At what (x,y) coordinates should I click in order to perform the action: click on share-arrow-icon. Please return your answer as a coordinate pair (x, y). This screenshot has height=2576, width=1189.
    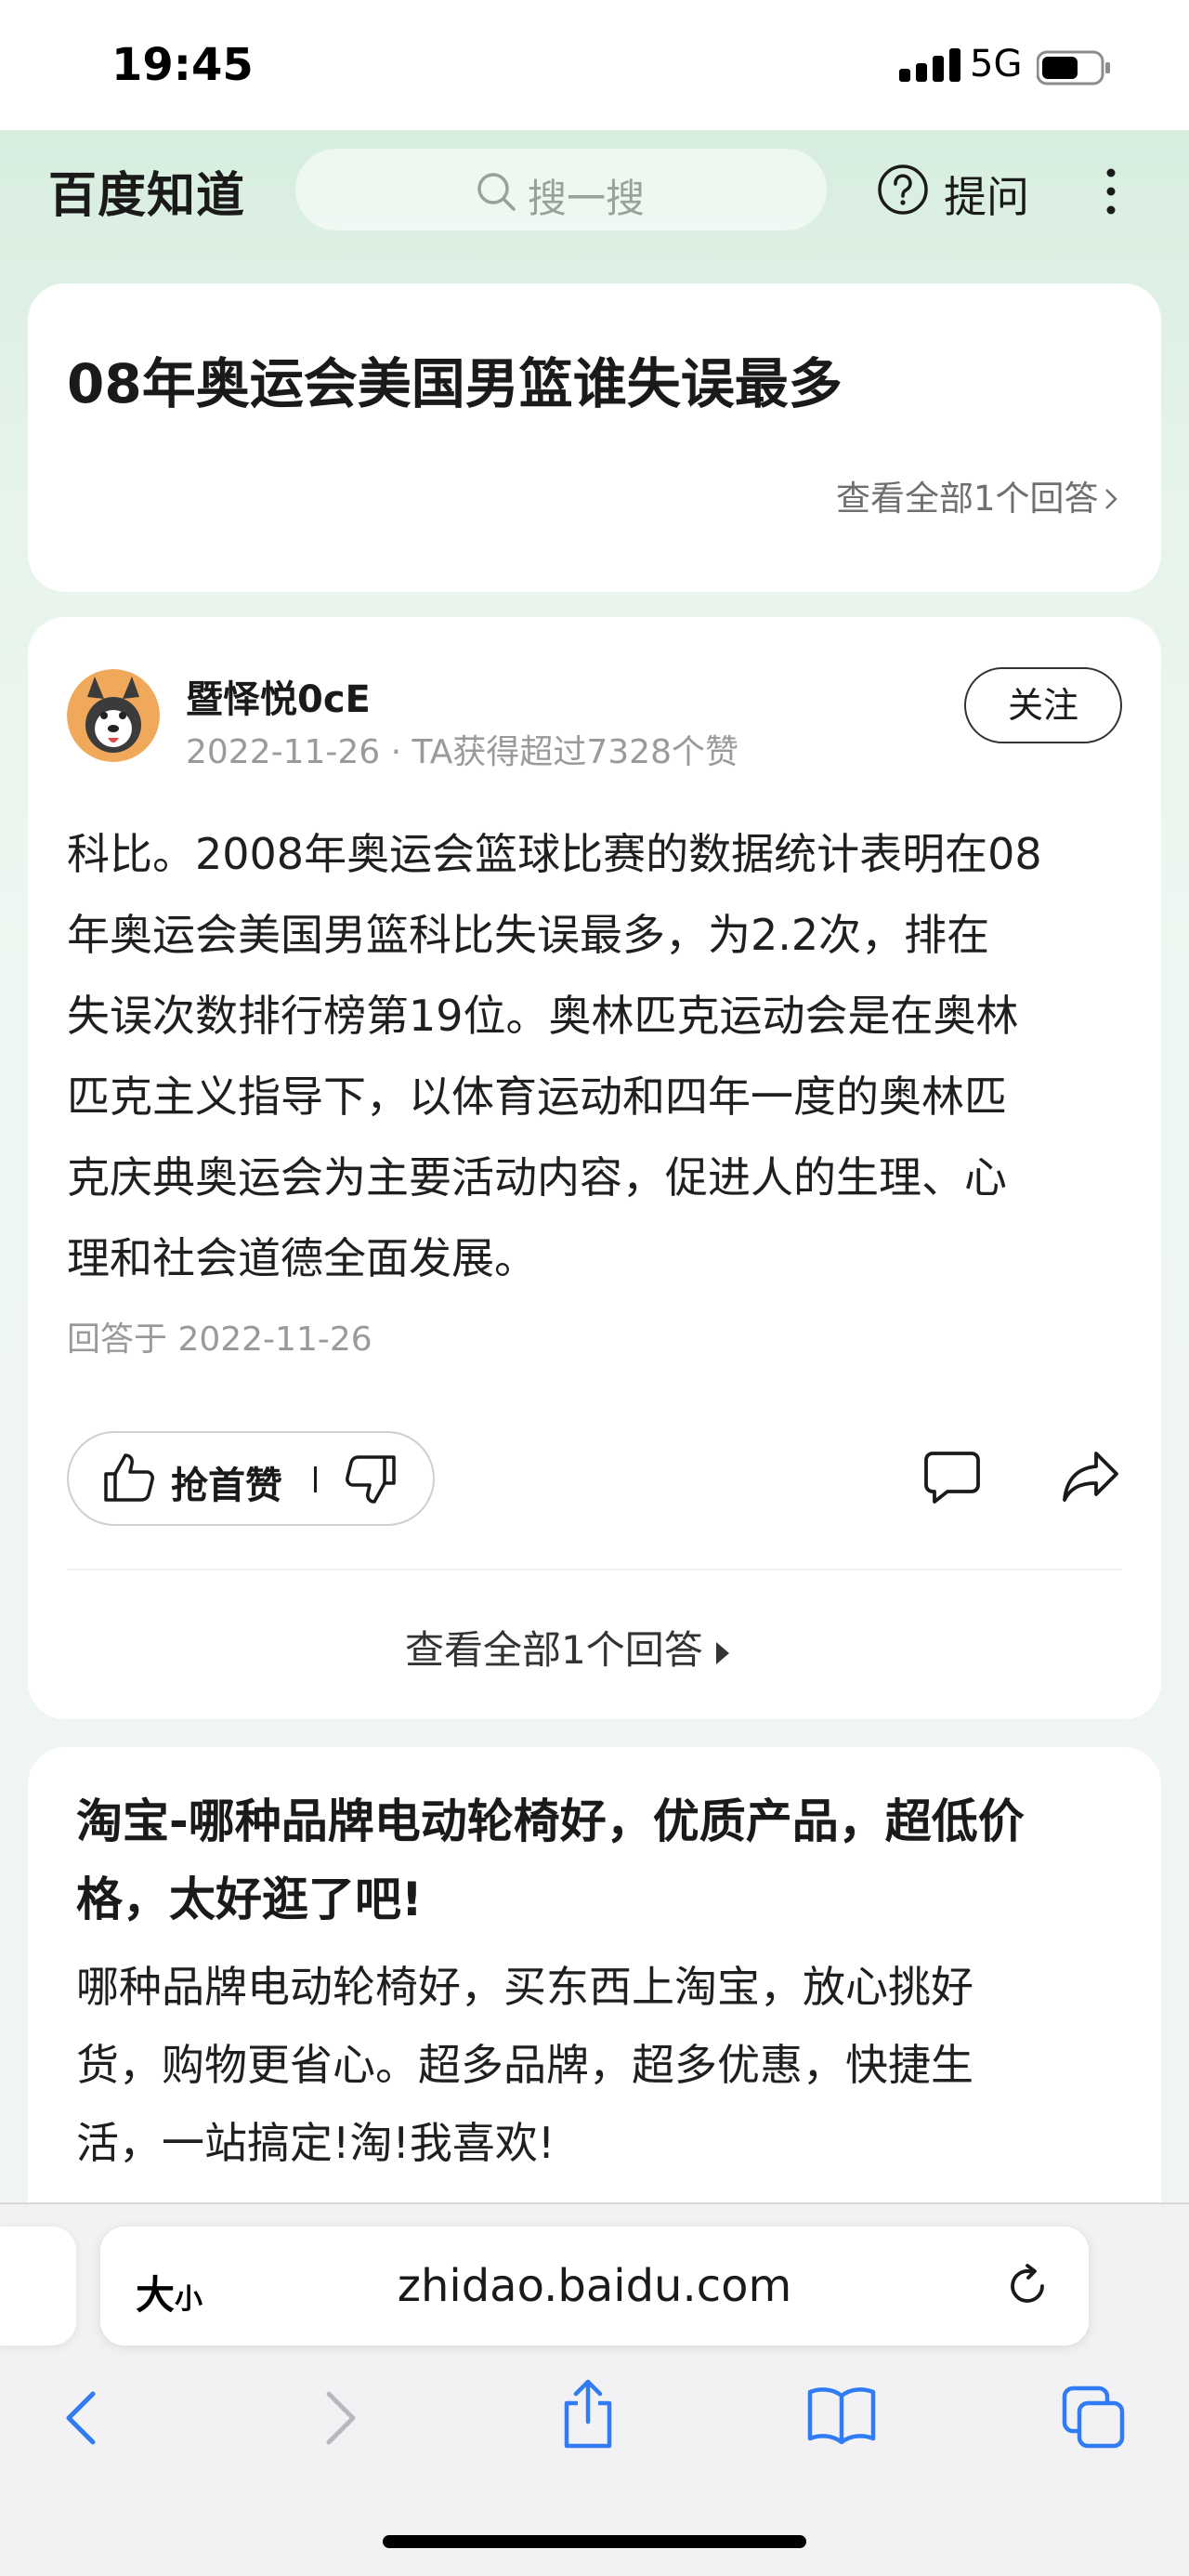
    Looking at the image, I should click on (1091, 1476).